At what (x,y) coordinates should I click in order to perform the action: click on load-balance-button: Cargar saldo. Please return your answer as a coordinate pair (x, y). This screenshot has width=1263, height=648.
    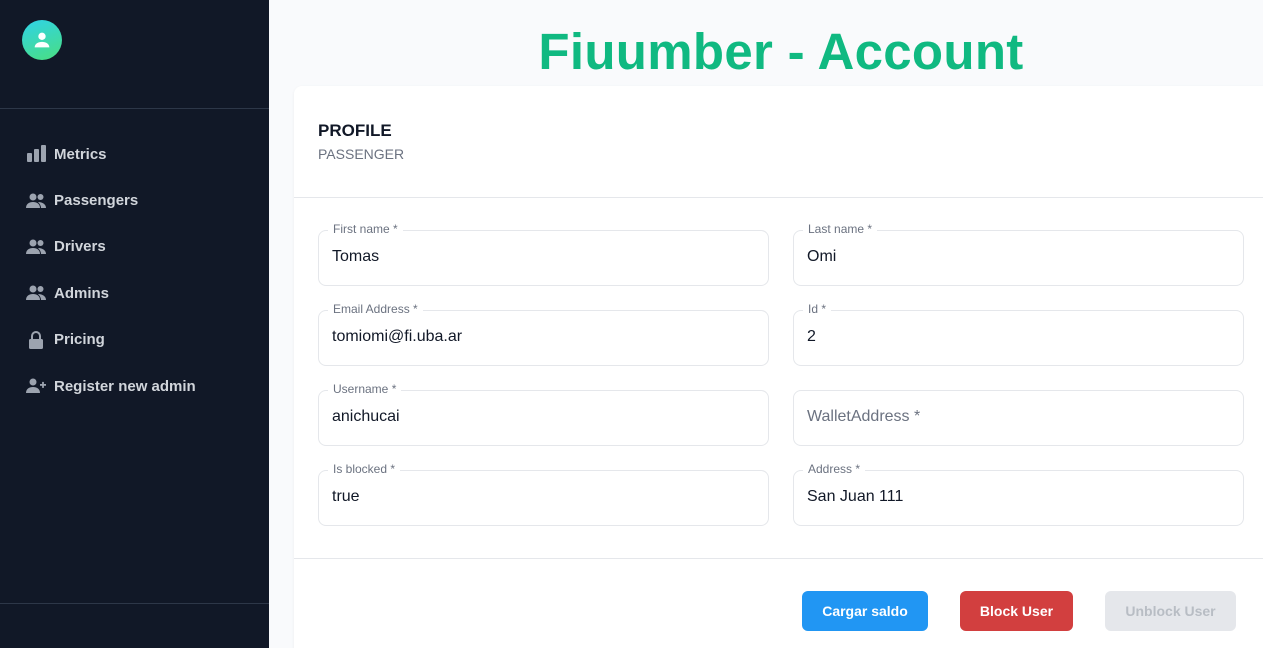
    Looking at the image, I should click on (865, 611).